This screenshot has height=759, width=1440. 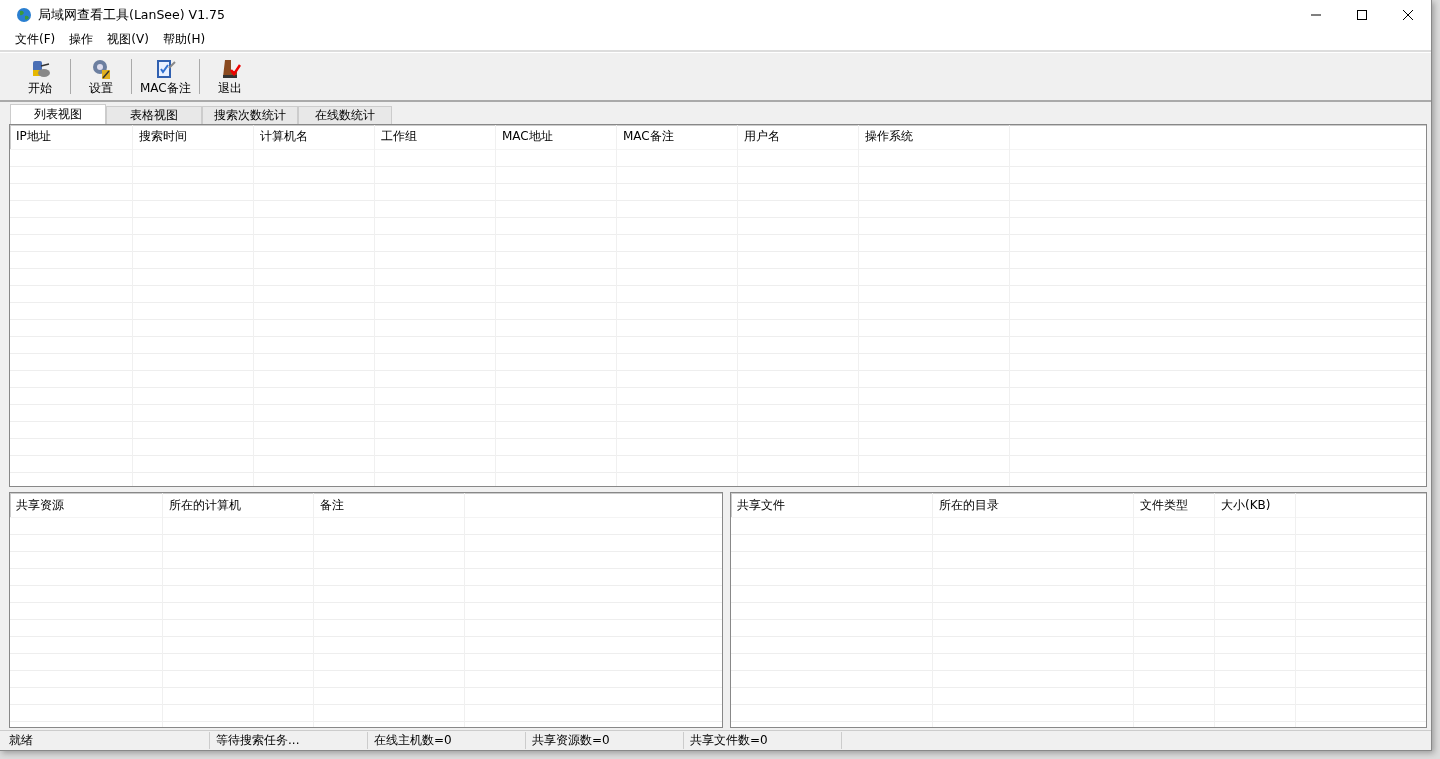 I want to click on toolbar-button: MAC备注, so click(x=165, y=77).